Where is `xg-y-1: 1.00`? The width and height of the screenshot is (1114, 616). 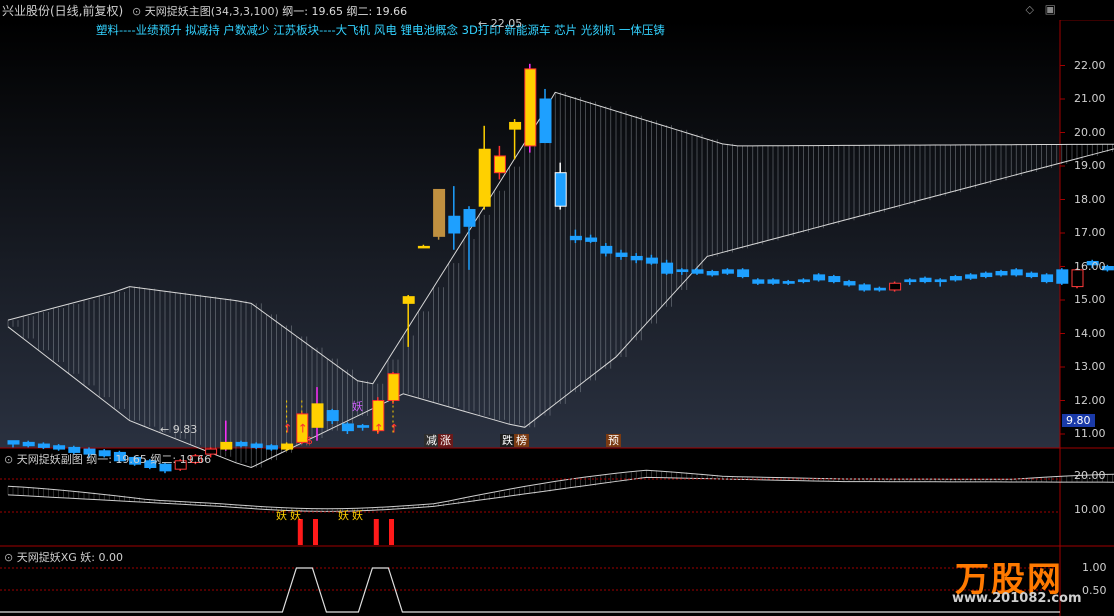
xg-y-1: 1.00 is located at coordinates (1094, 567).